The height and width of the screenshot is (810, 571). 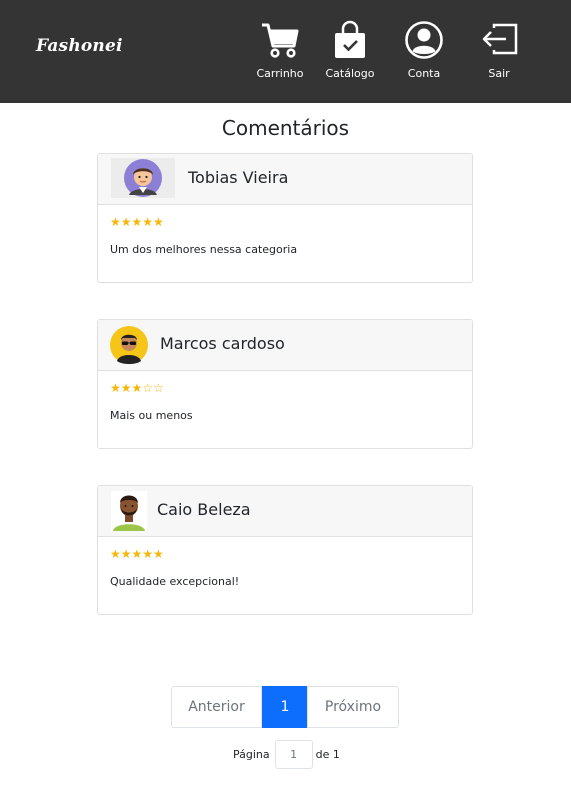 I want to click on brand-logo: Fashonei, so click(x=79, y=46).